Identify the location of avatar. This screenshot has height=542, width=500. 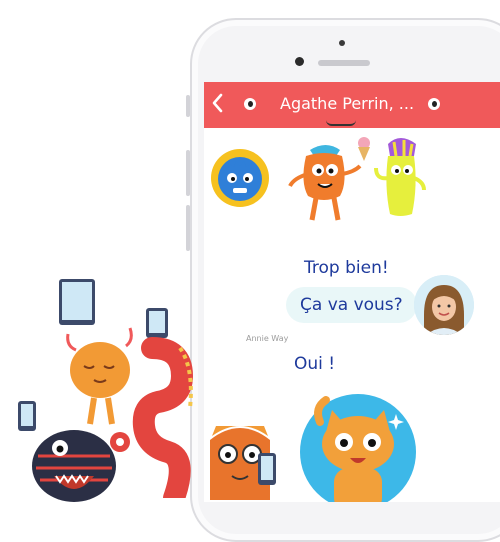
(444, 305).